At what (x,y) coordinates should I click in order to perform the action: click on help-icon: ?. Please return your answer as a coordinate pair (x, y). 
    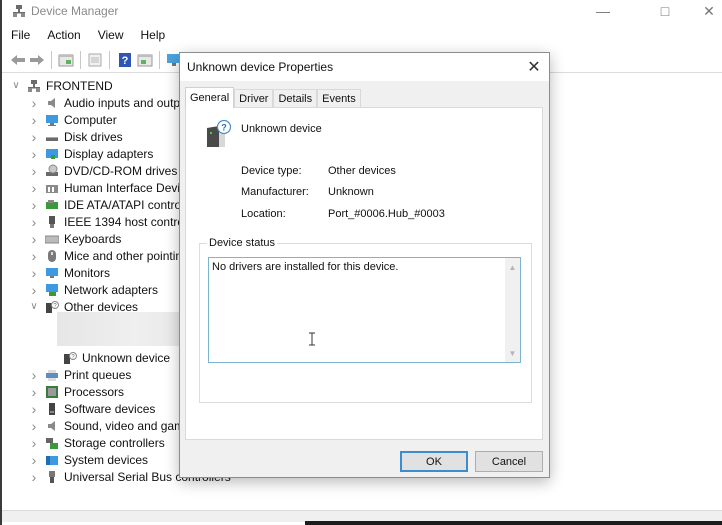
    Looking at the image, I should click on (125, 60).